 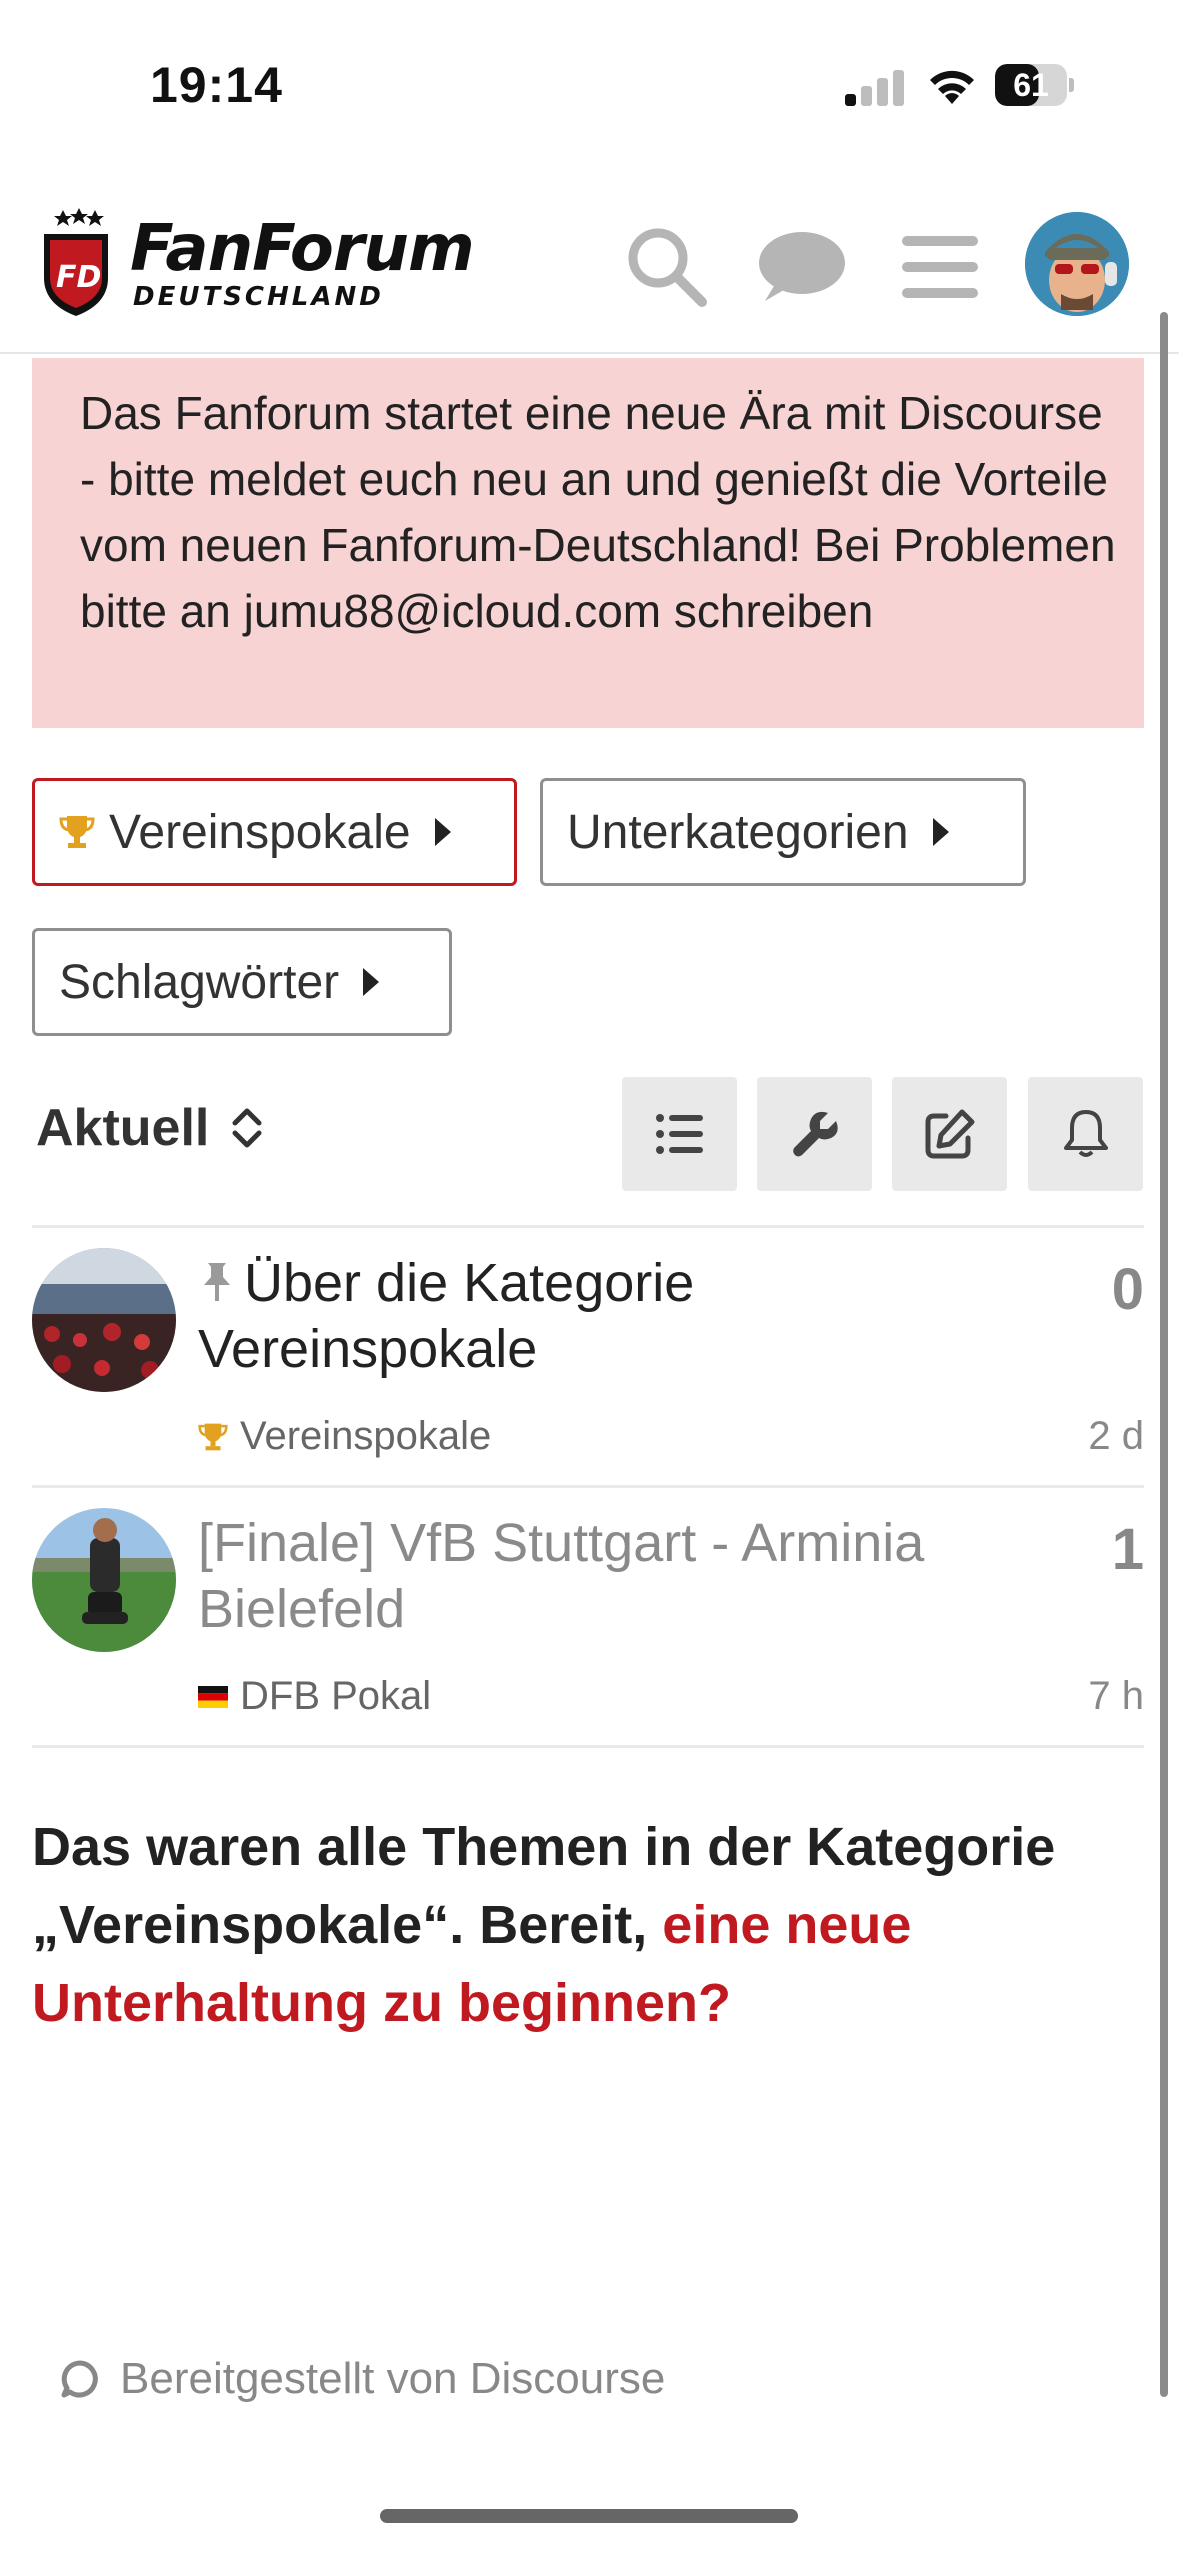 I want to click on tags-dropdown: Schlagwörter, so click(x=242, y=982).